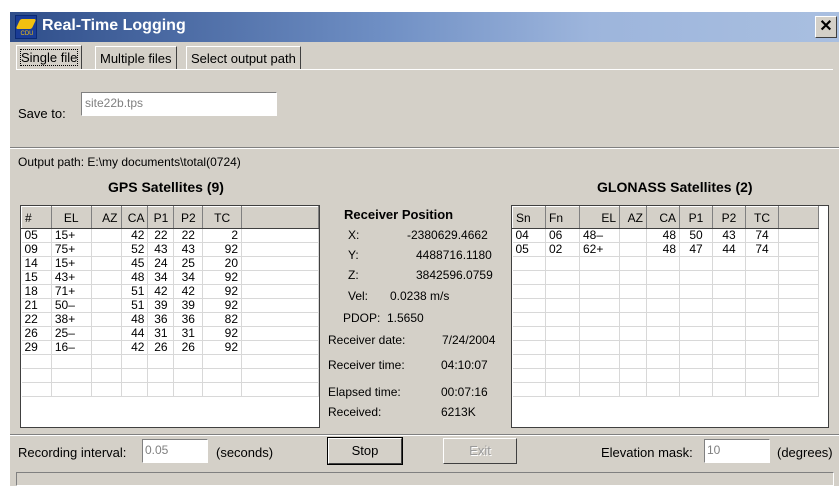 The height and width of the screenshot is (486, 839). What do you see at coordinates (355, 412) in the screenshot?
I see `received-label: Received:` at bounding box center [355, 412].